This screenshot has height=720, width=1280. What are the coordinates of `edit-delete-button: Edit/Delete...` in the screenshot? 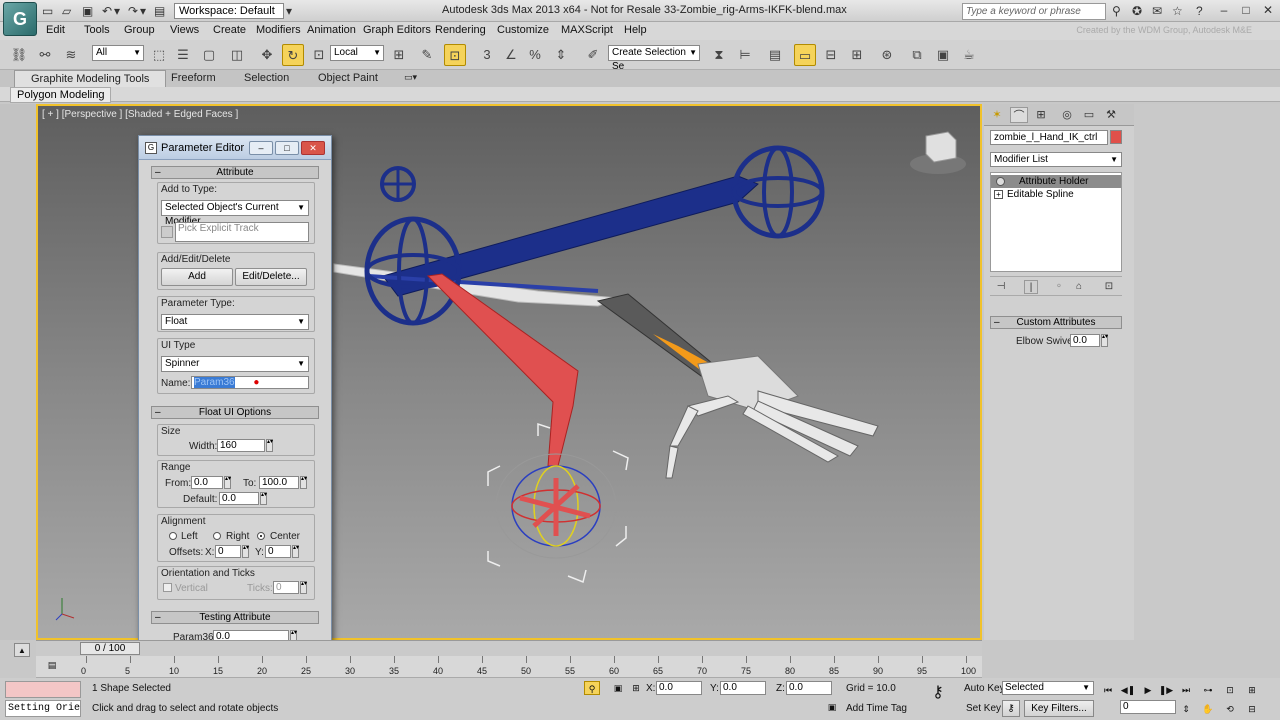 It's located at (271, 277).